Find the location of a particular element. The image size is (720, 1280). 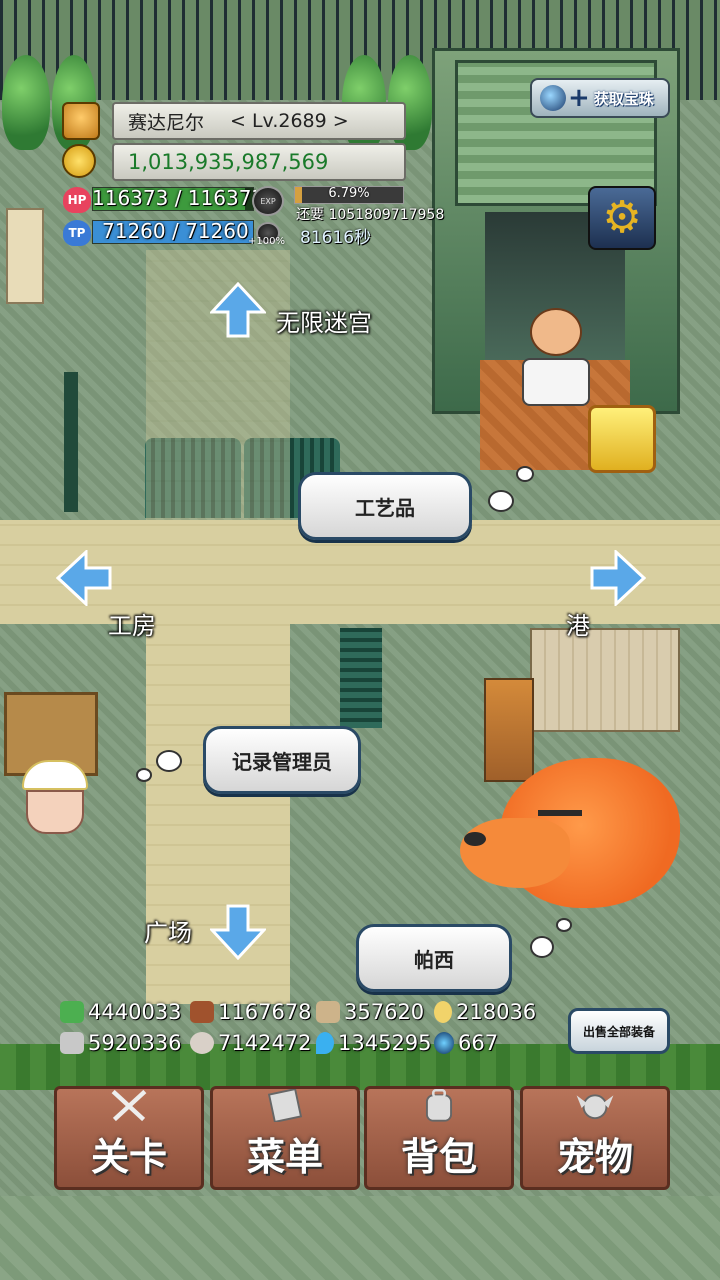

recorder-bubble: 记录管理员 is located at coordinates (282, 760).